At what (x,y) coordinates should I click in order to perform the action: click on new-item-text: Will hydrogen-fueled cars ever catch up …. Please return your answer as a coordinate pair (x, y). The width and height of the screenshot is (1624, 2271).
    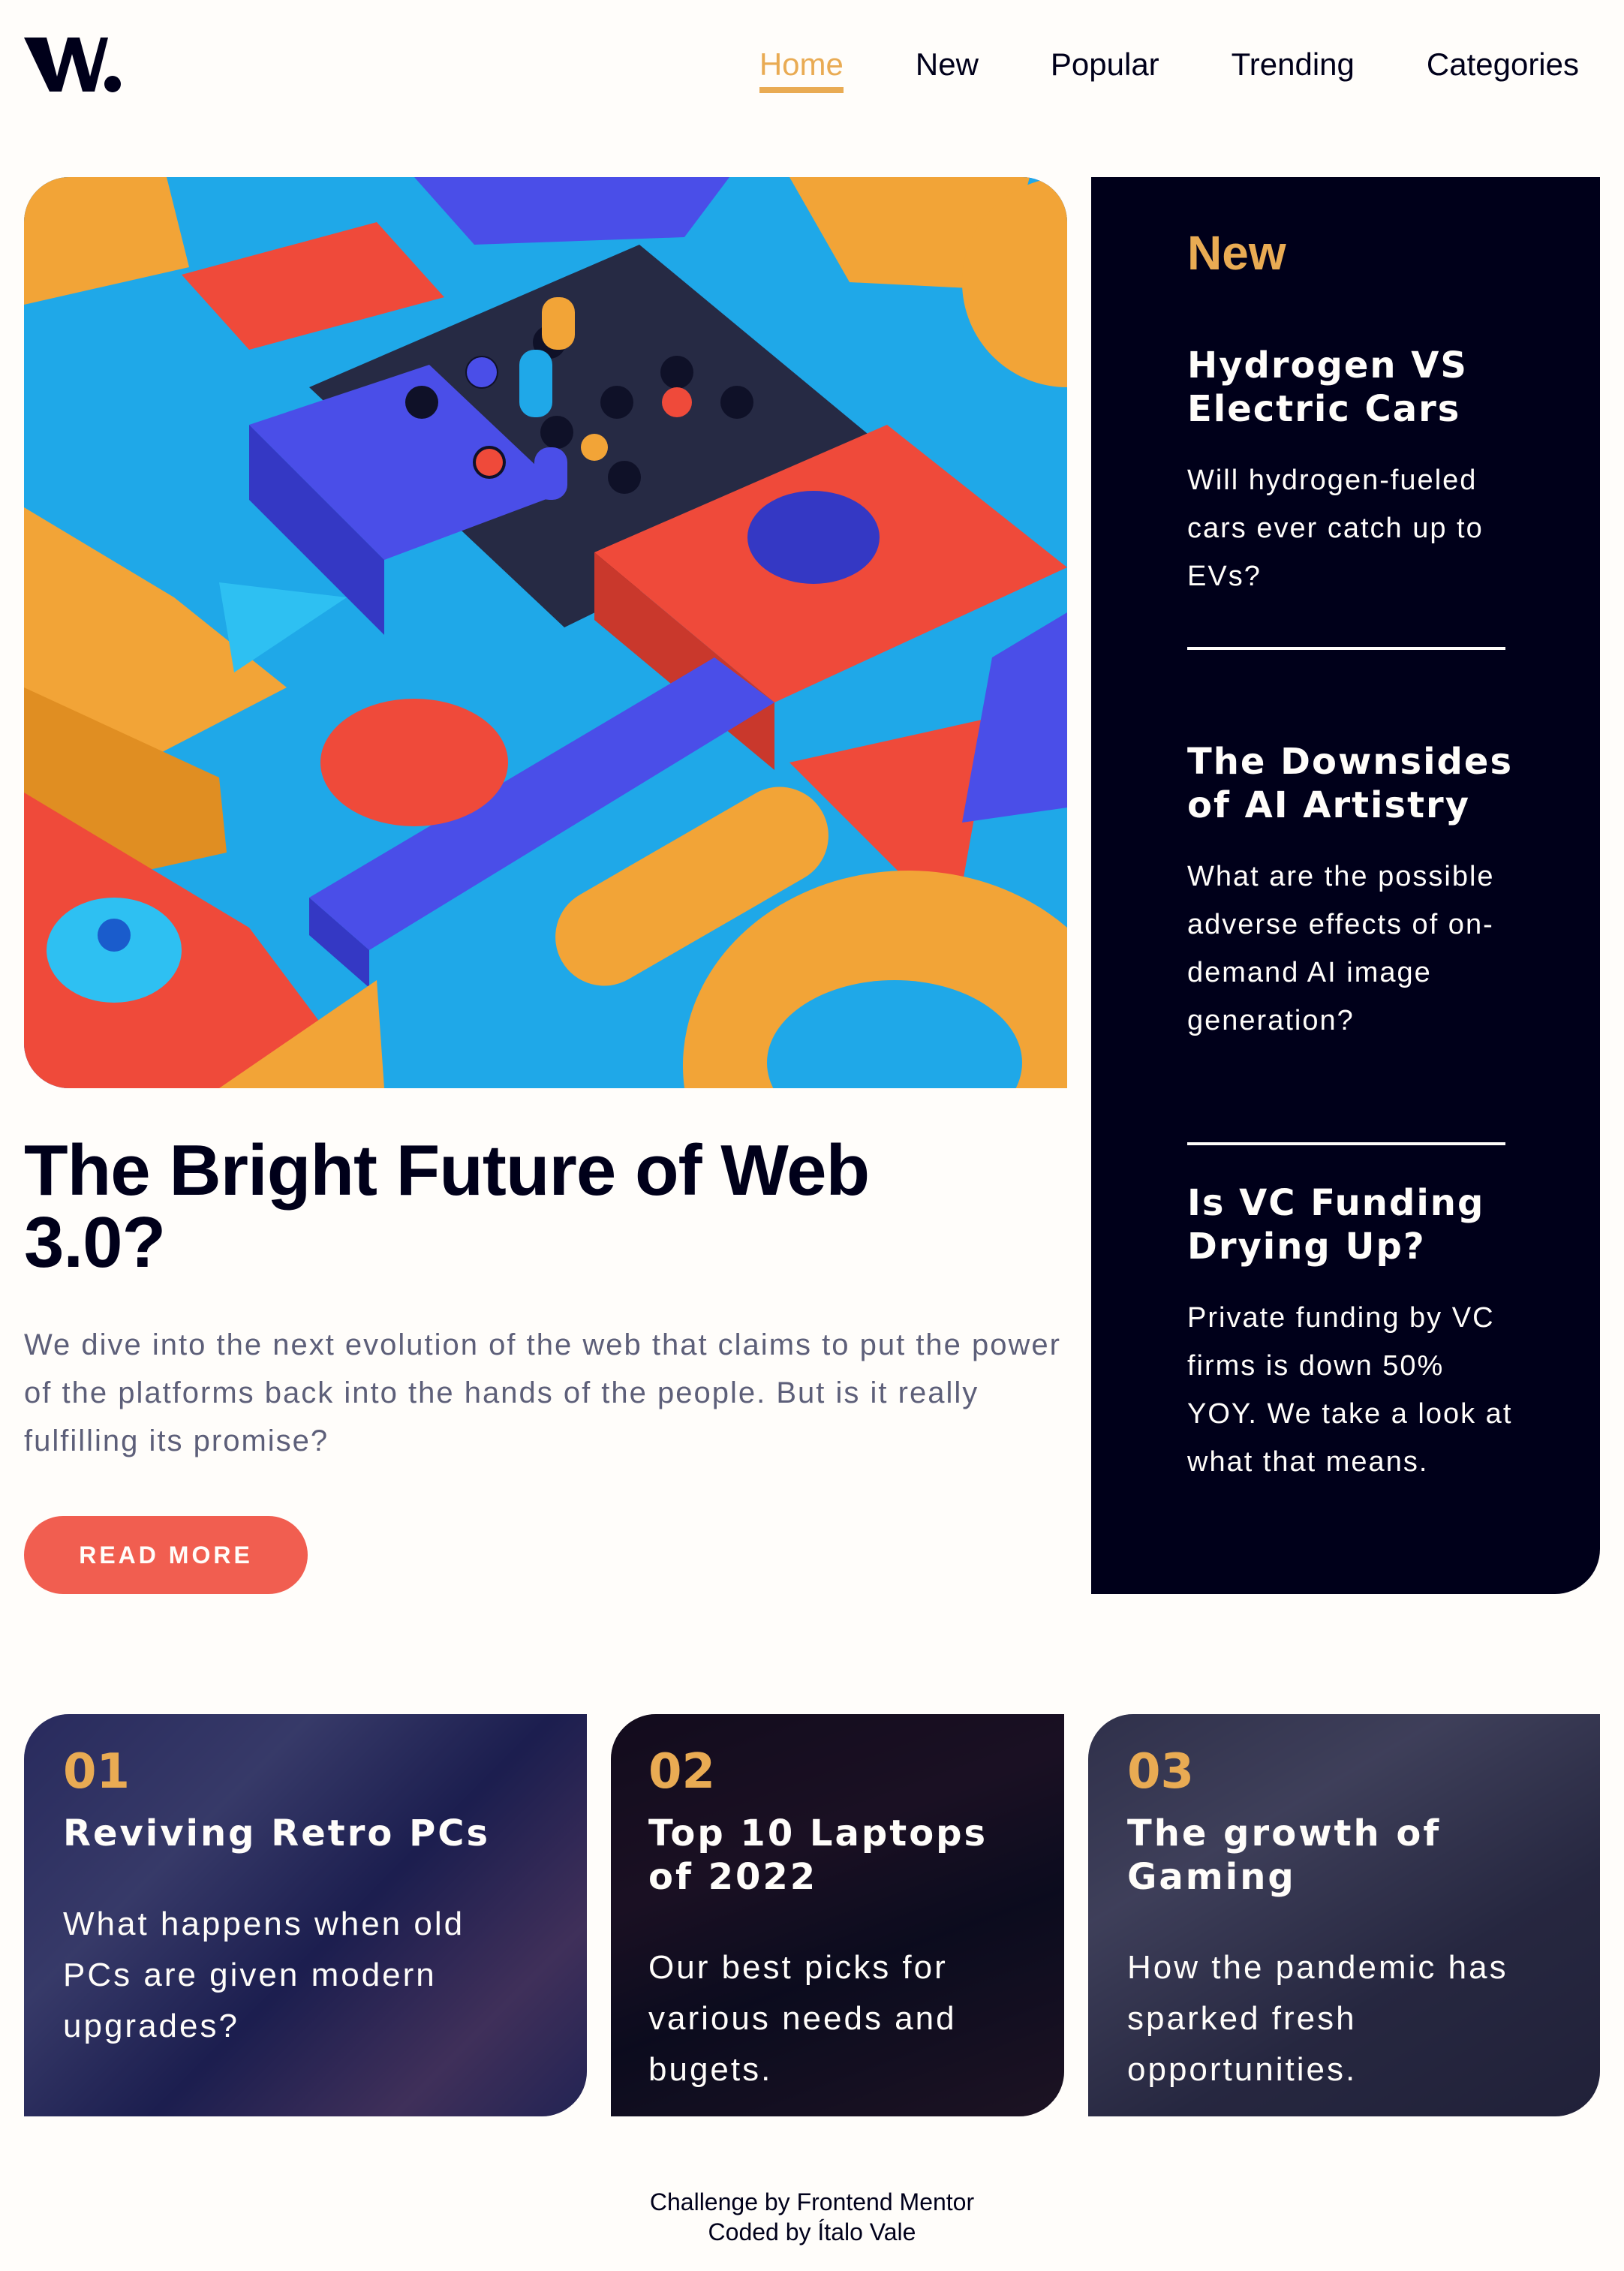
    Looking at the image, I should click on (1335, 528).